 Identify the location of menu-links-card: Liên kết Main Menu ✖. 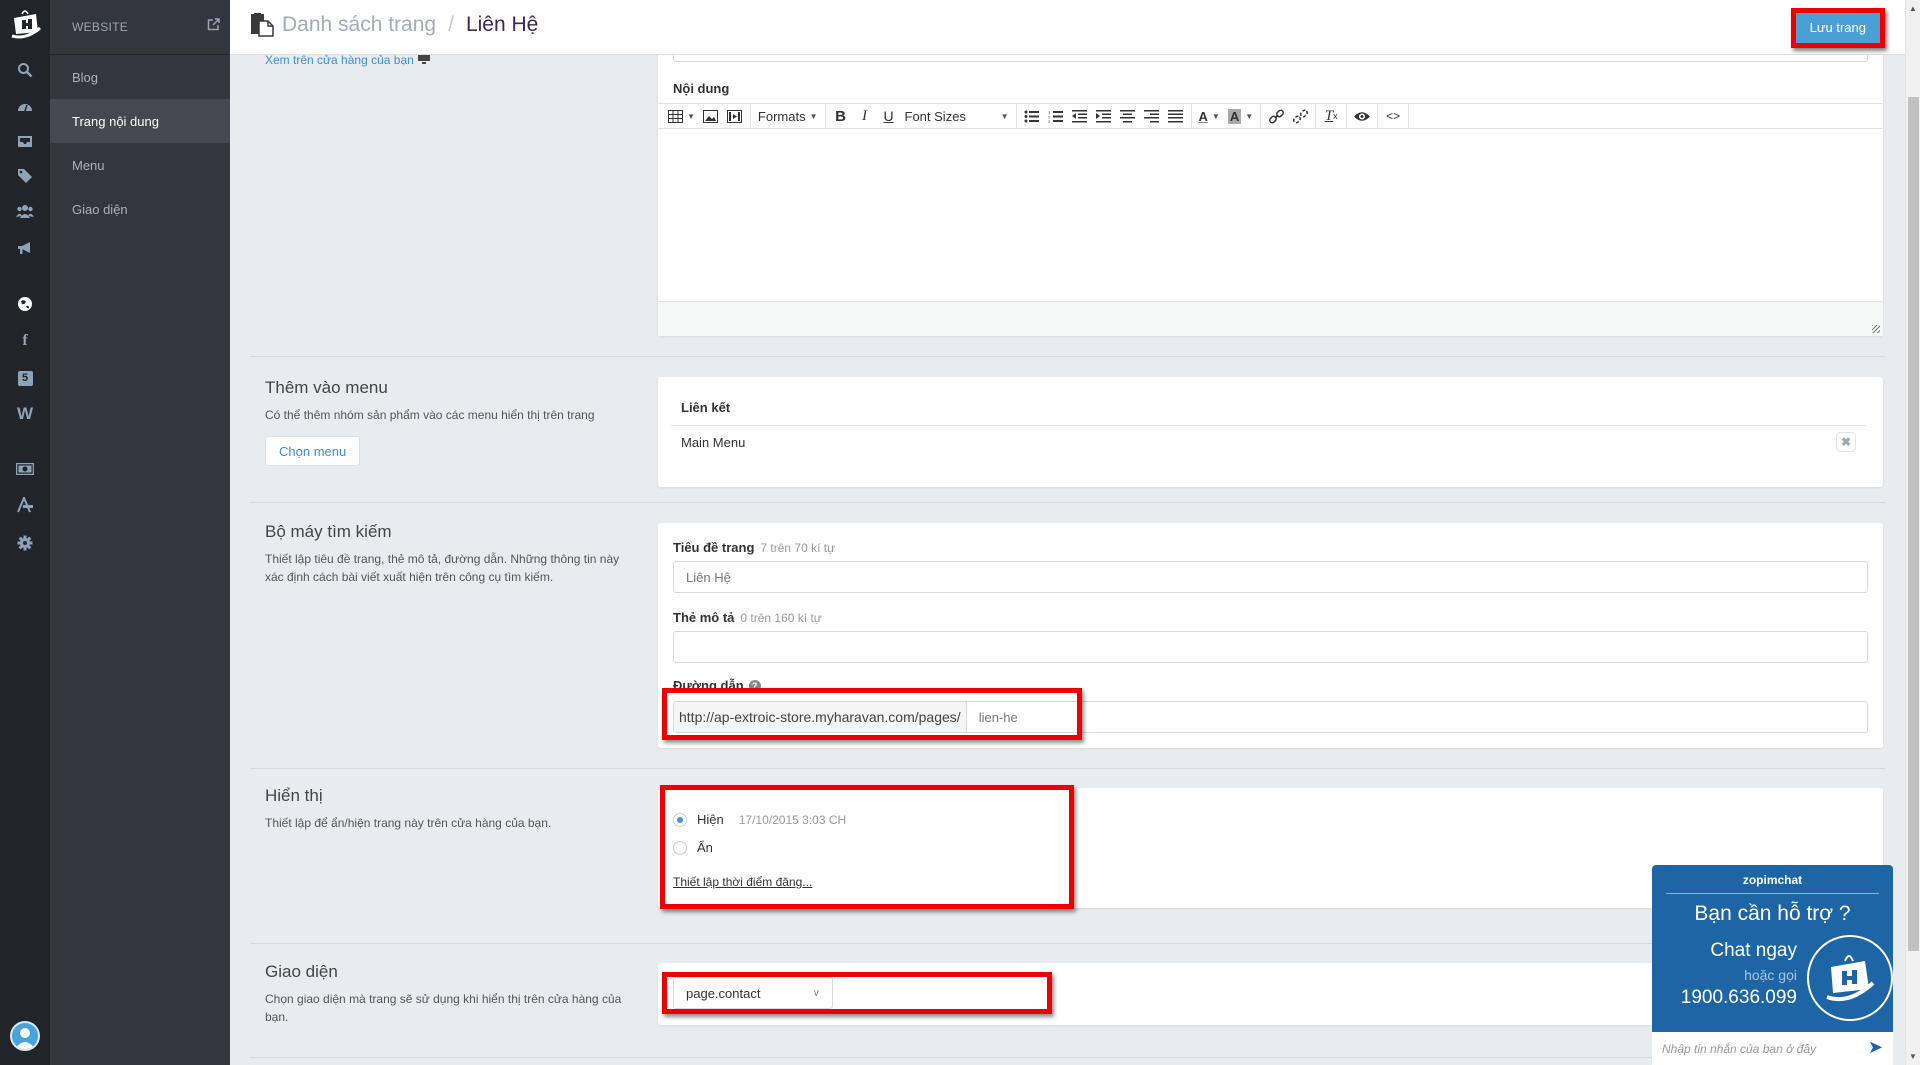
(1270, 432).